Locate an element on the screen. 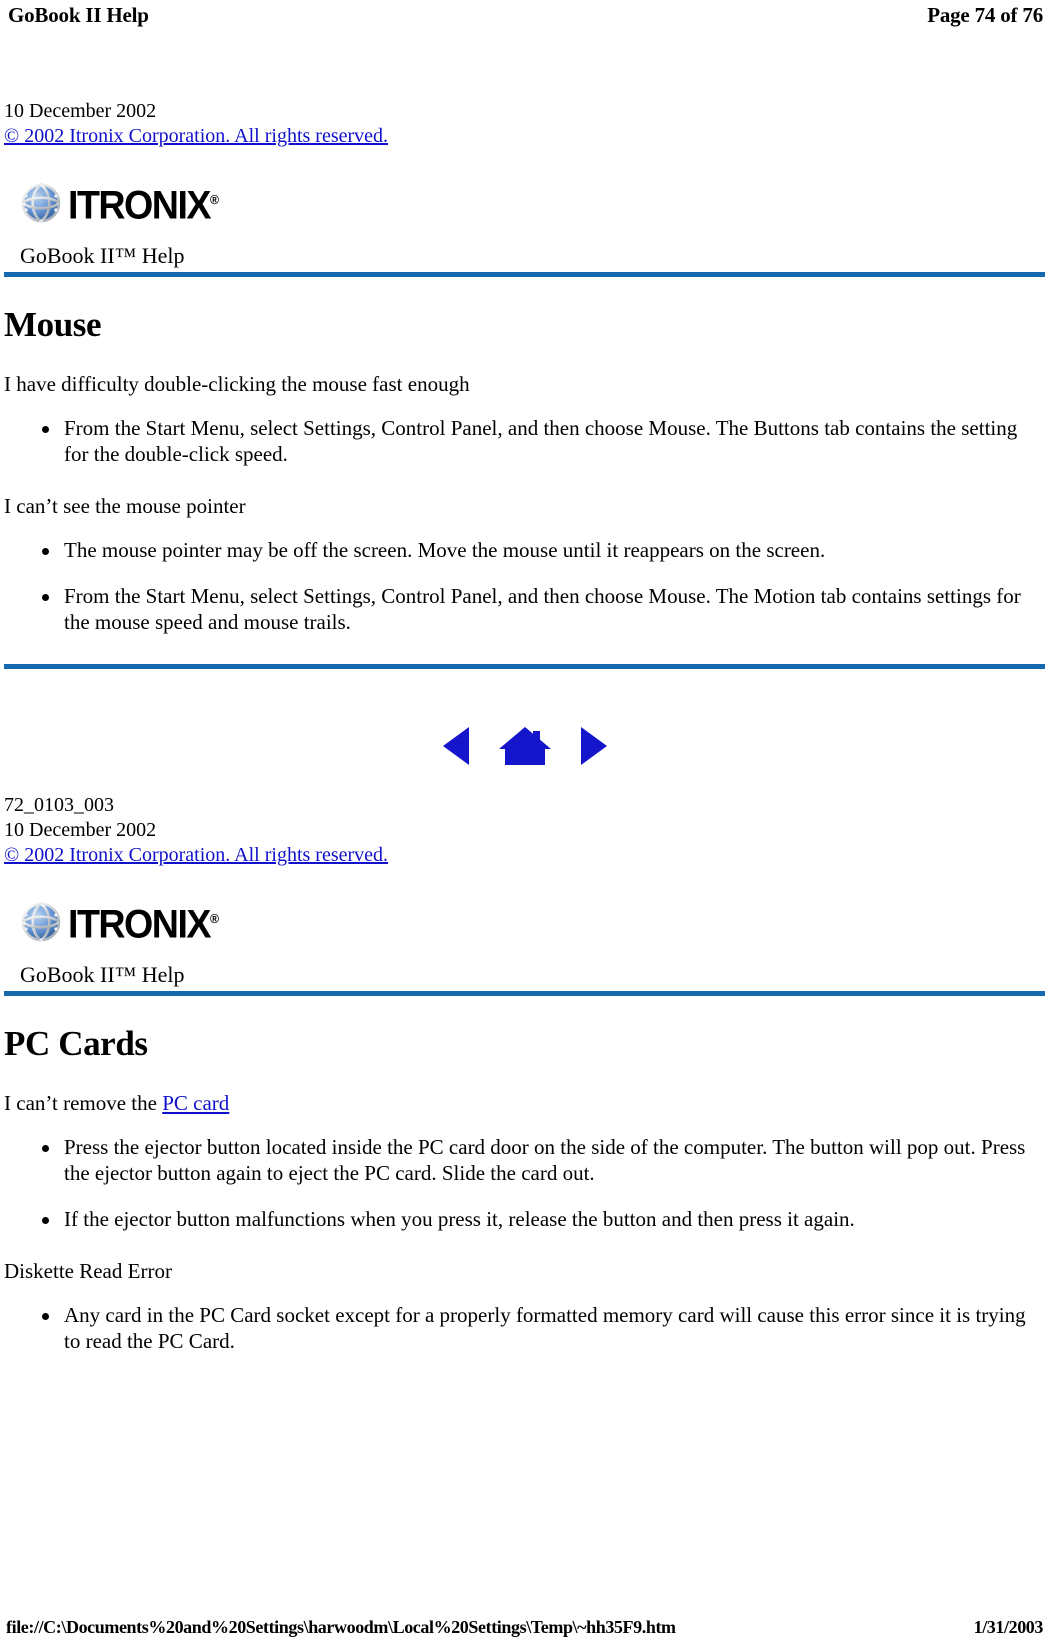  navigation-bar is located at coordinates (524, 744).